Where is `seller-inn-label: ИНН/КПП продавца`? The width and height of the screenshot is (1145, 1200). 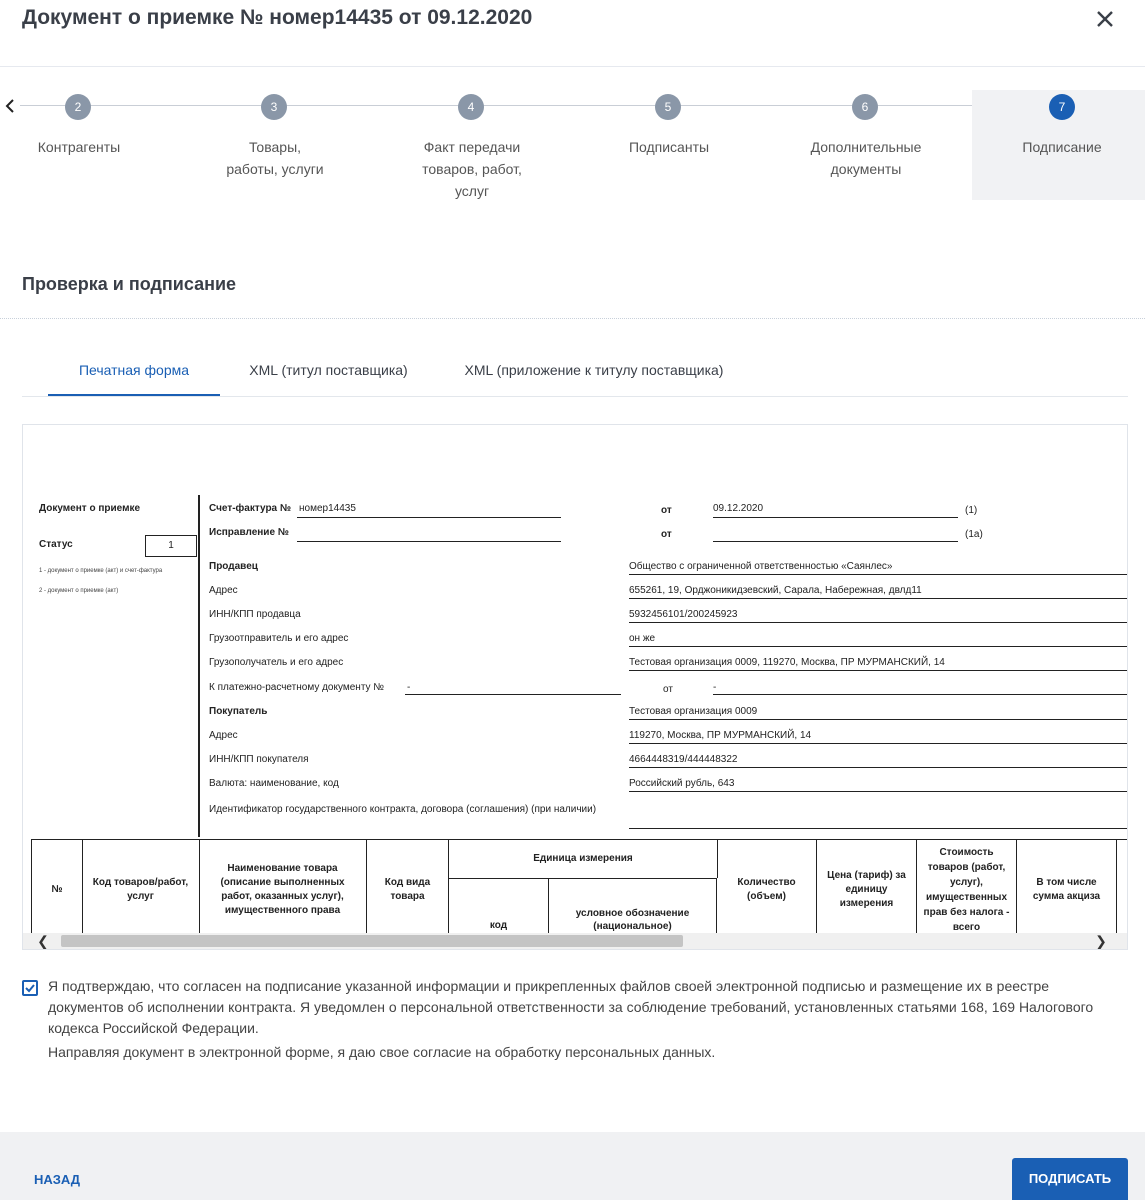 seller-inn-label: ИНН/КПП продавца is located at coordinates (255, 614).